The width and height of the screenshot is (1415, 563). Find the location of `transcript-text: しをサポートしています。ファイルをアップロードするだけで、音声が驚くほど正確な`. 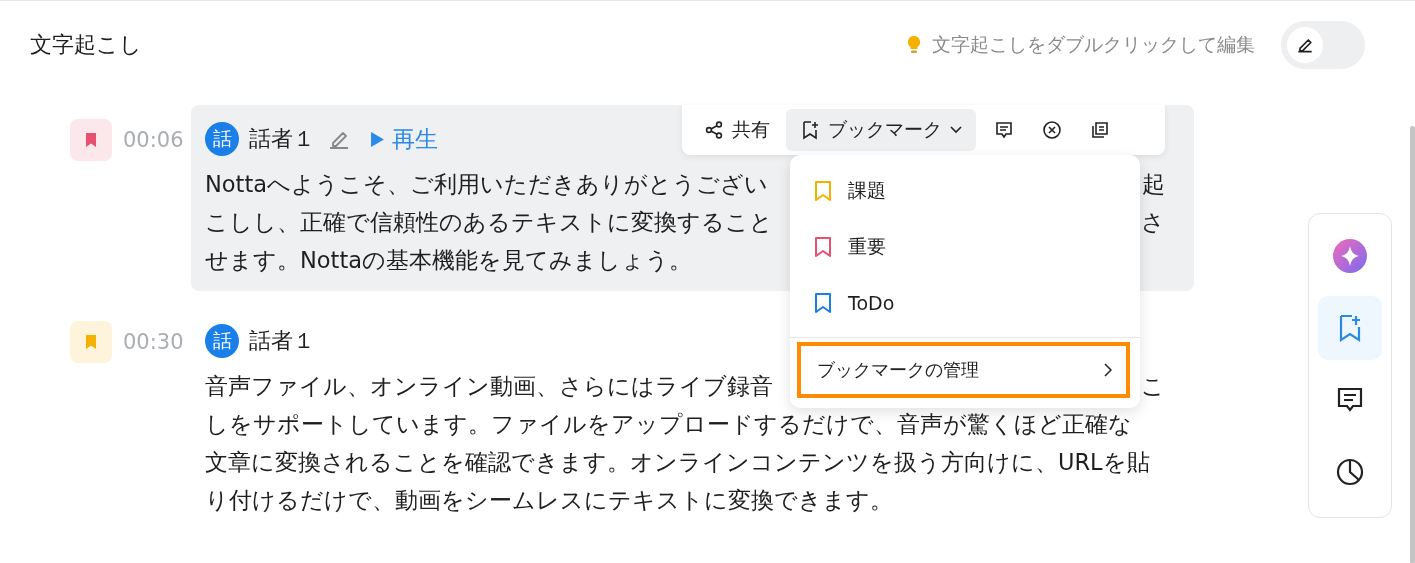

transcript-text: しをサポートしています。ファイルをアップロードするだけで、音声が驚くほど正確な is located at coordinates (668, 424).